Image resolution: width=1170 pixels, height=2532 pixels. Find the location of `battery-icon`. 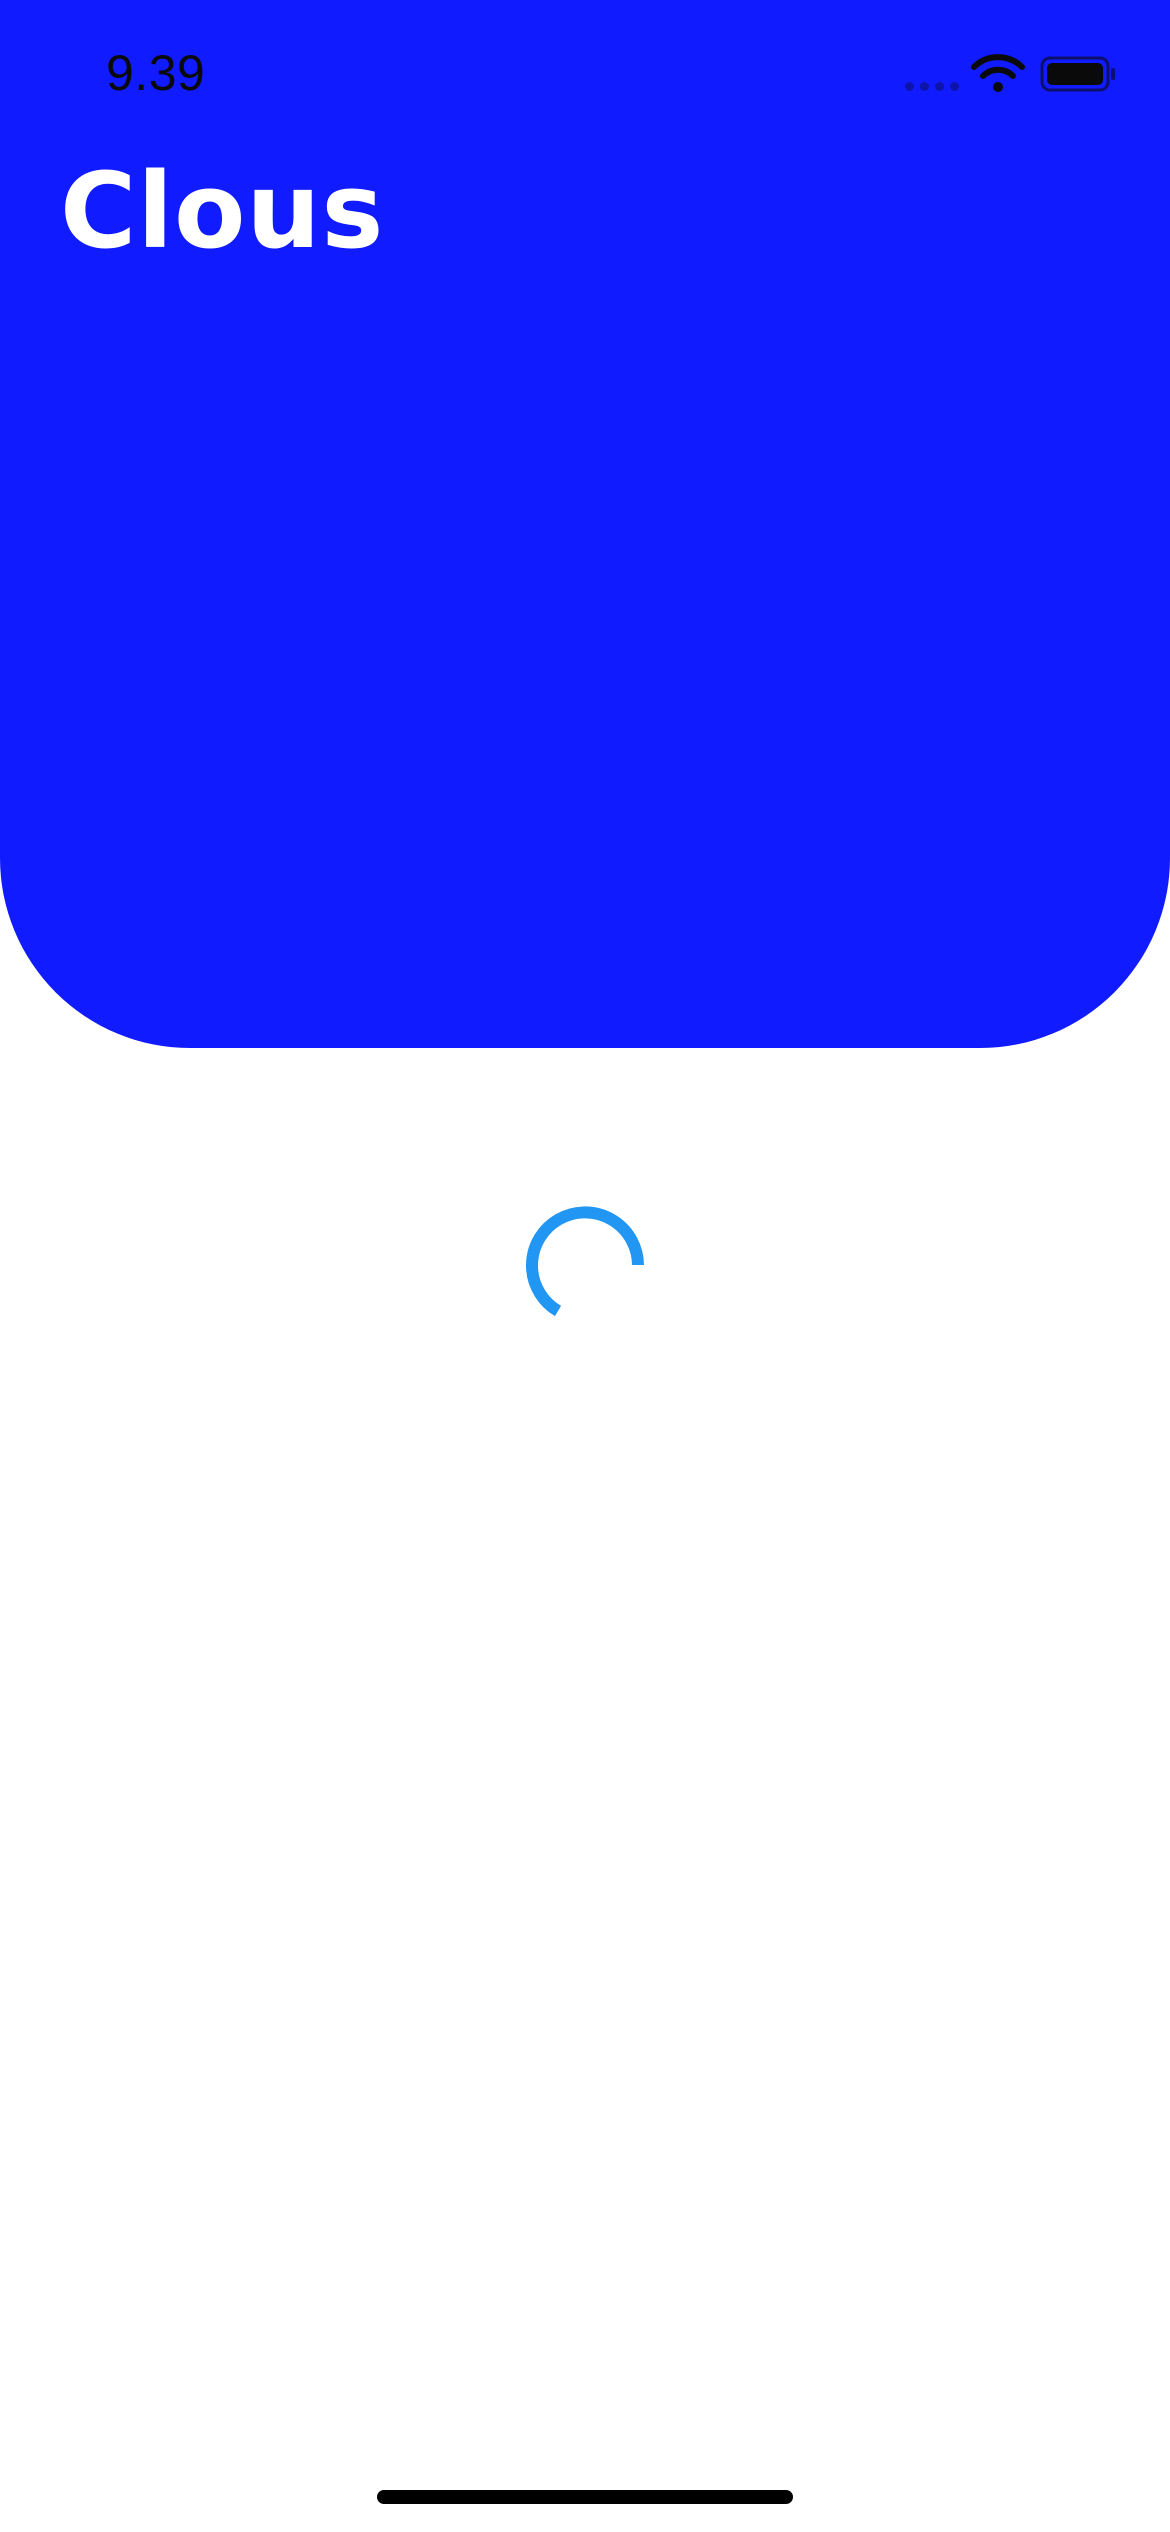

battery-icon is located at coordinates (1077, 74).